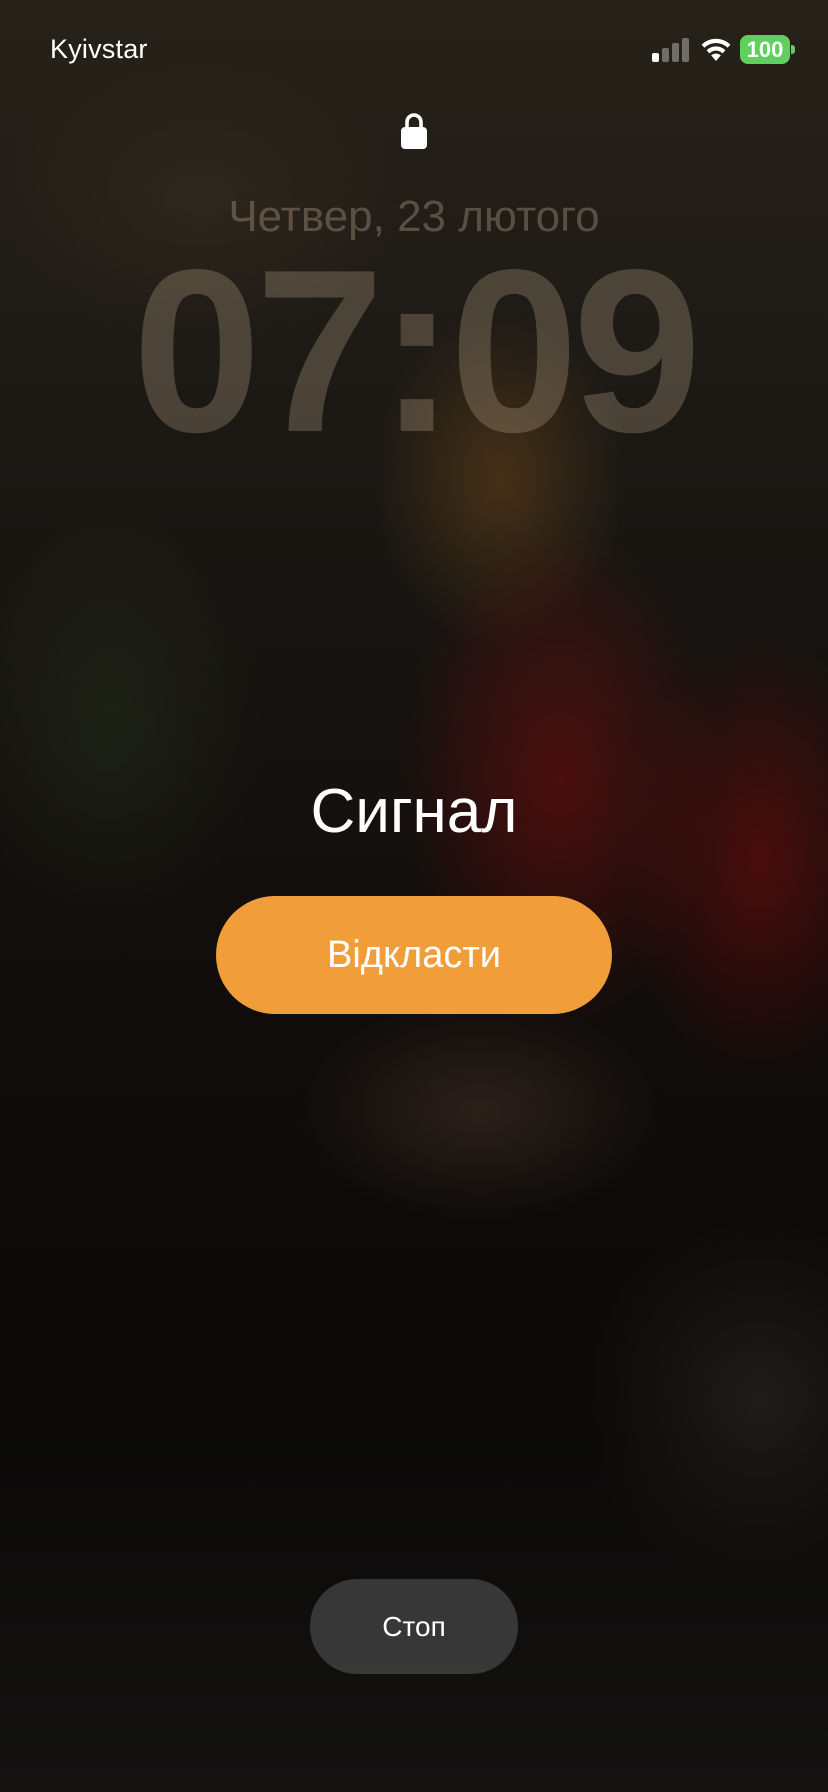 This screenshot has height=1792, width=828. I want to click on carrier-name: Kyivstar, so click(99, 49).